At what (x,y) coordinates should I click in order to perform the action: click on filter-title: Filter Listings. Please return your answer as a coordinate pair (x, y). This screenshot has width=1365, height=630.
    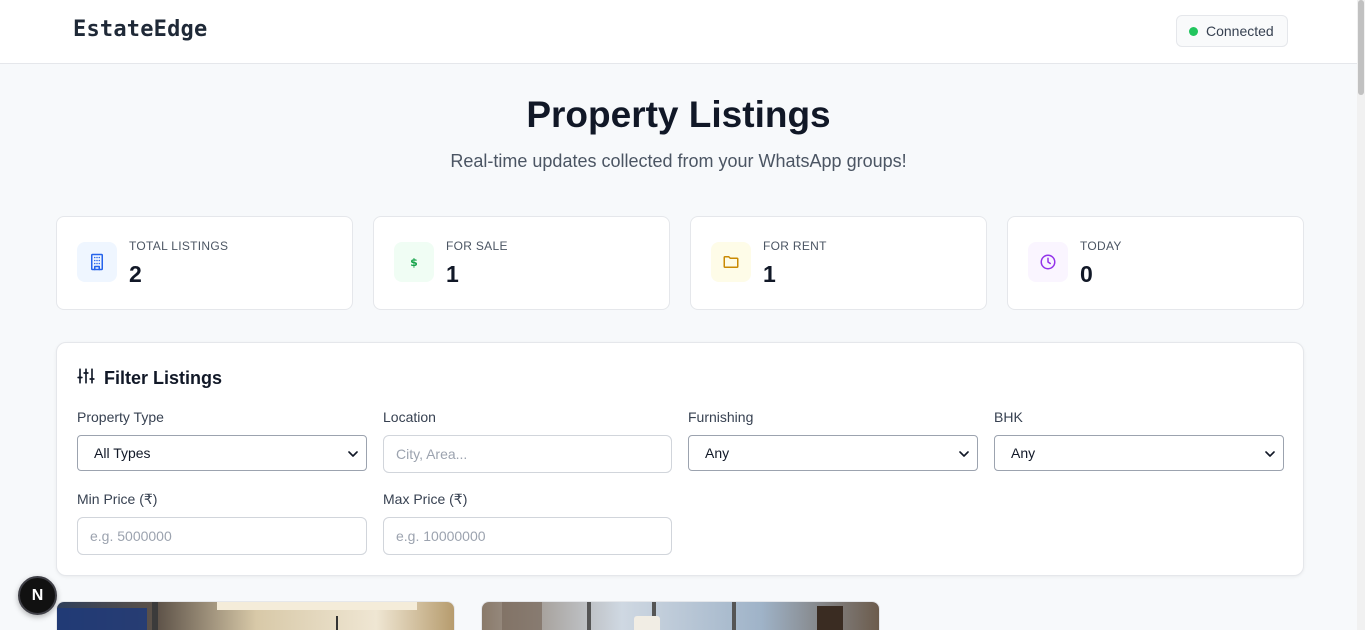
    Looking at the image, I should click on (163, 378).